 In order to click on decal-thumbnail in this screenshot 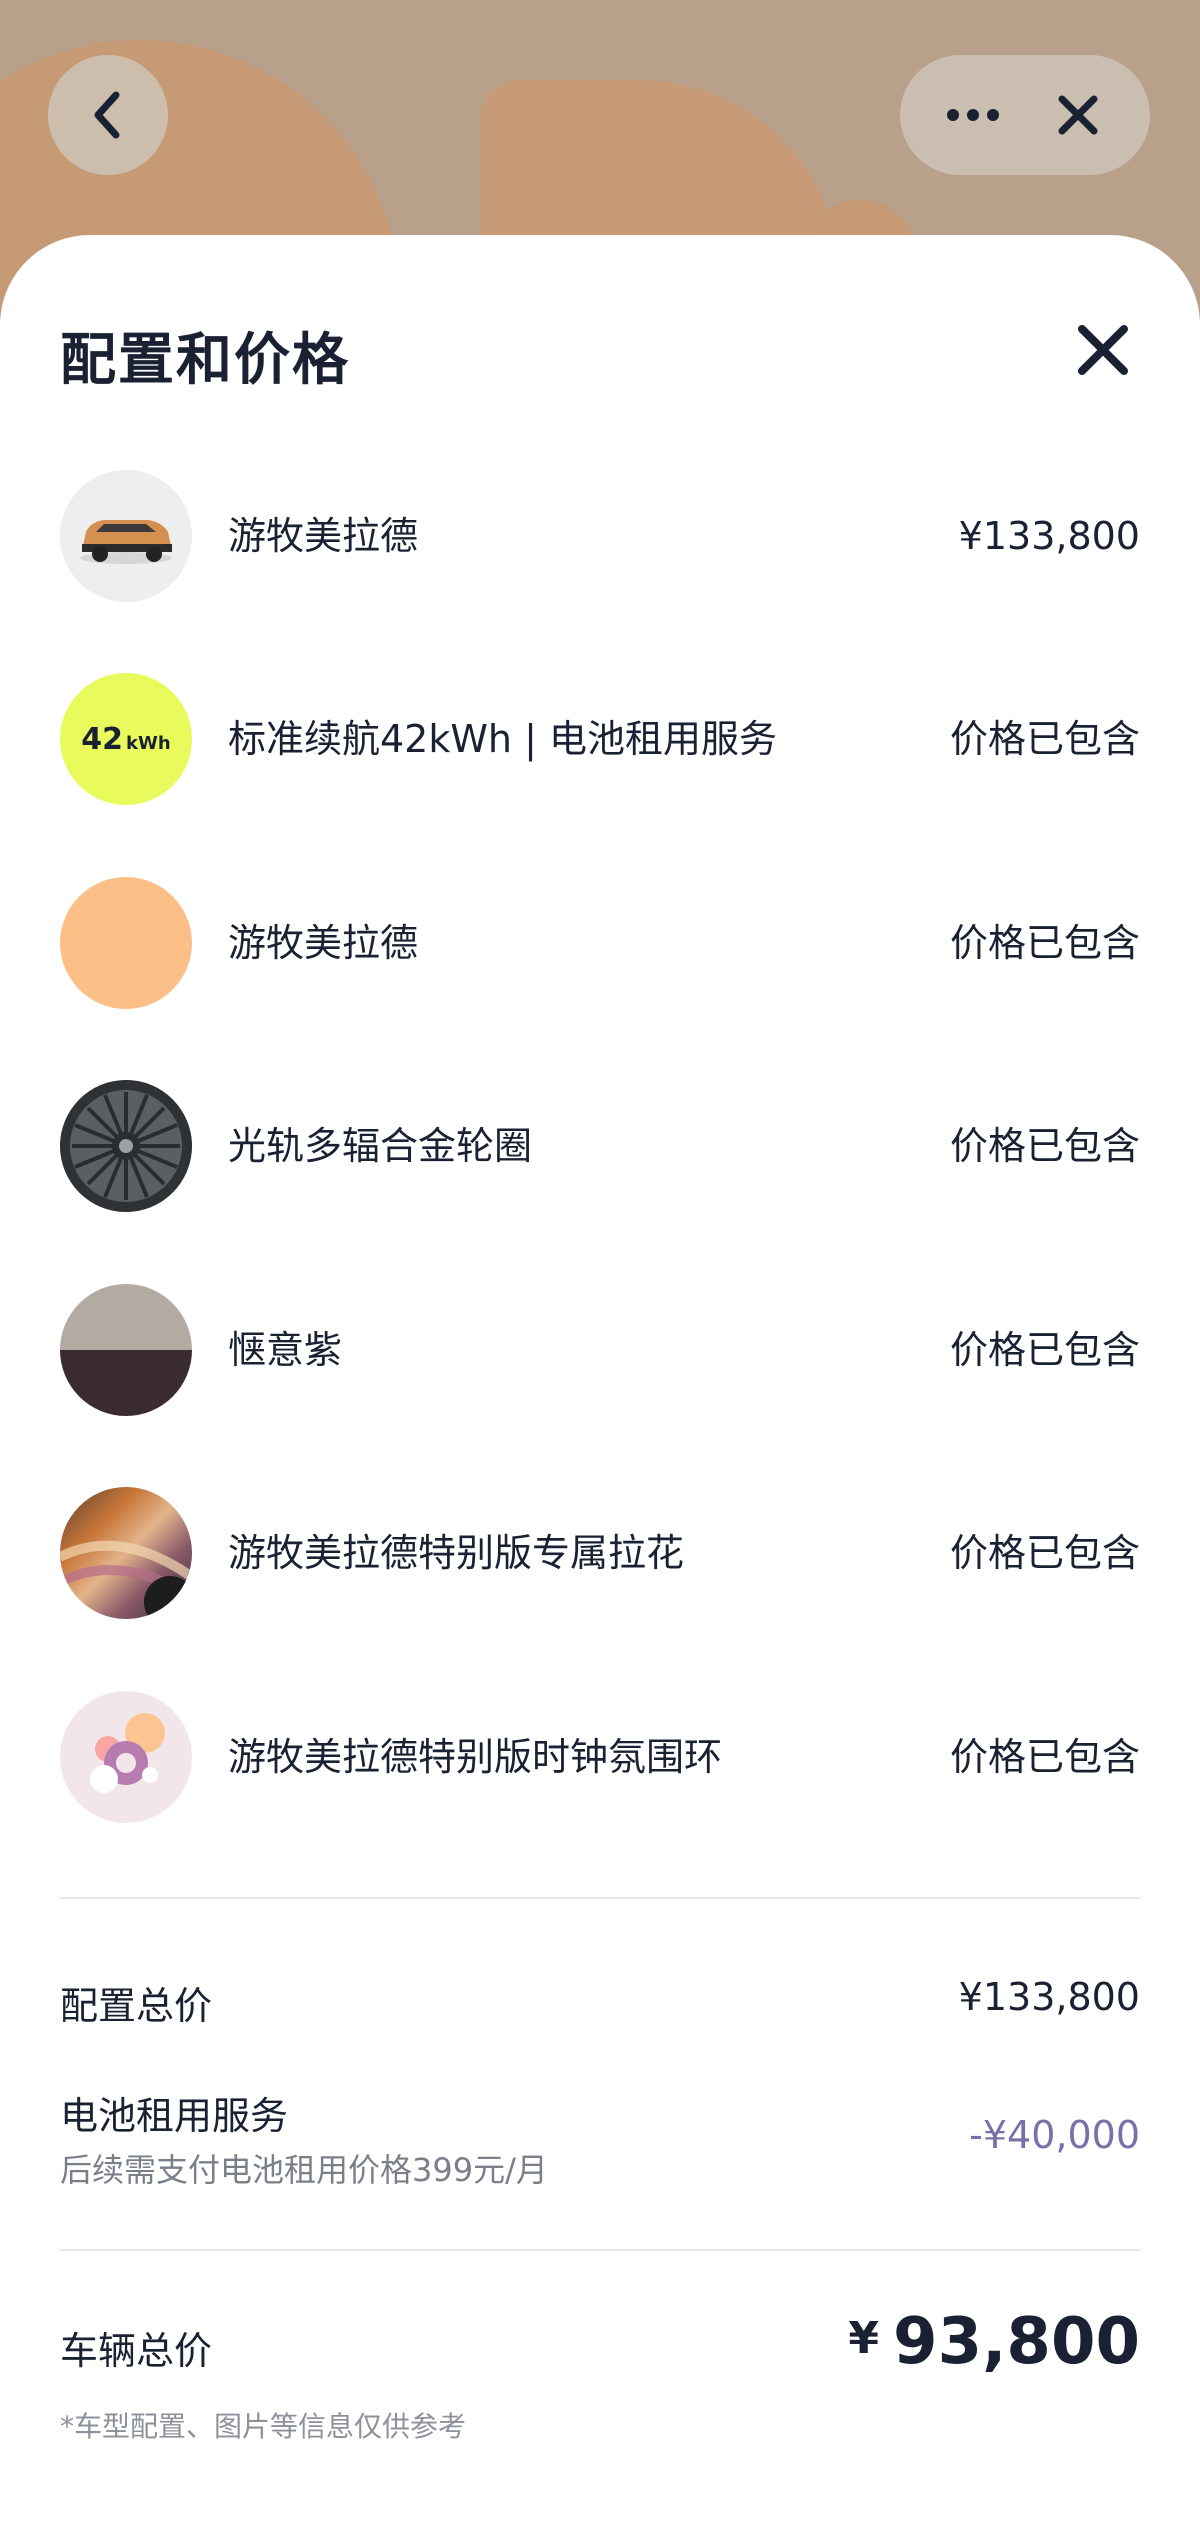, I will do `click(126, 1553)`.